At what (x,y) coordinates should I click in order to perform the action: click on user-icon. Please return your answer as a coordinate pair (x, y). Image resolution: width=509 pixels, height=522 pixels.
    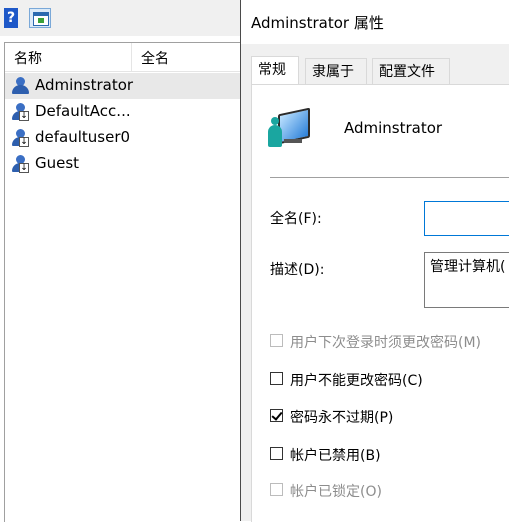
    Looking at the image, I should click on (21, 86).